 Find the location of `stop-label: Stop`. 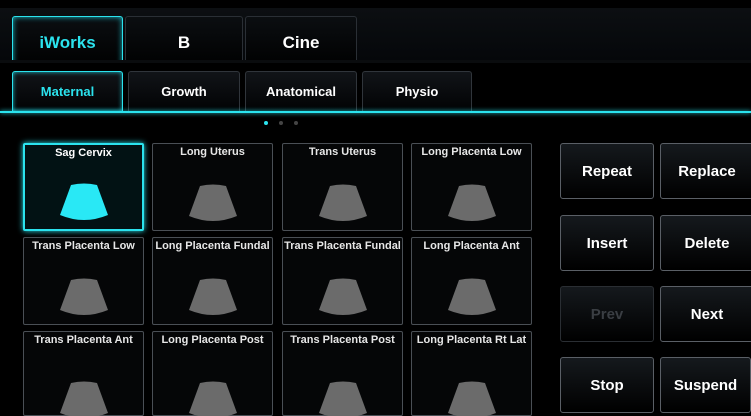

stop-label: Stop is located at coordinates (607, 385).